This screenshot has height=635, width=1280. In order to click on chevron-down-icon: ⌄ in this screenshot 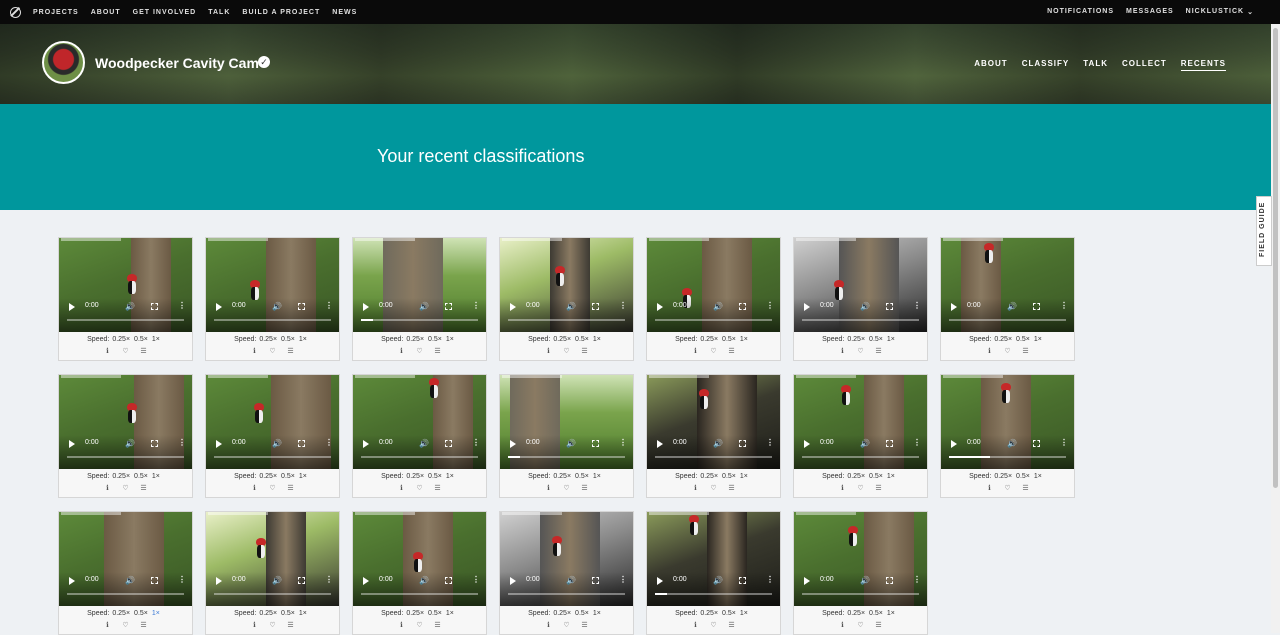, I will do `click(1250, 12)`.